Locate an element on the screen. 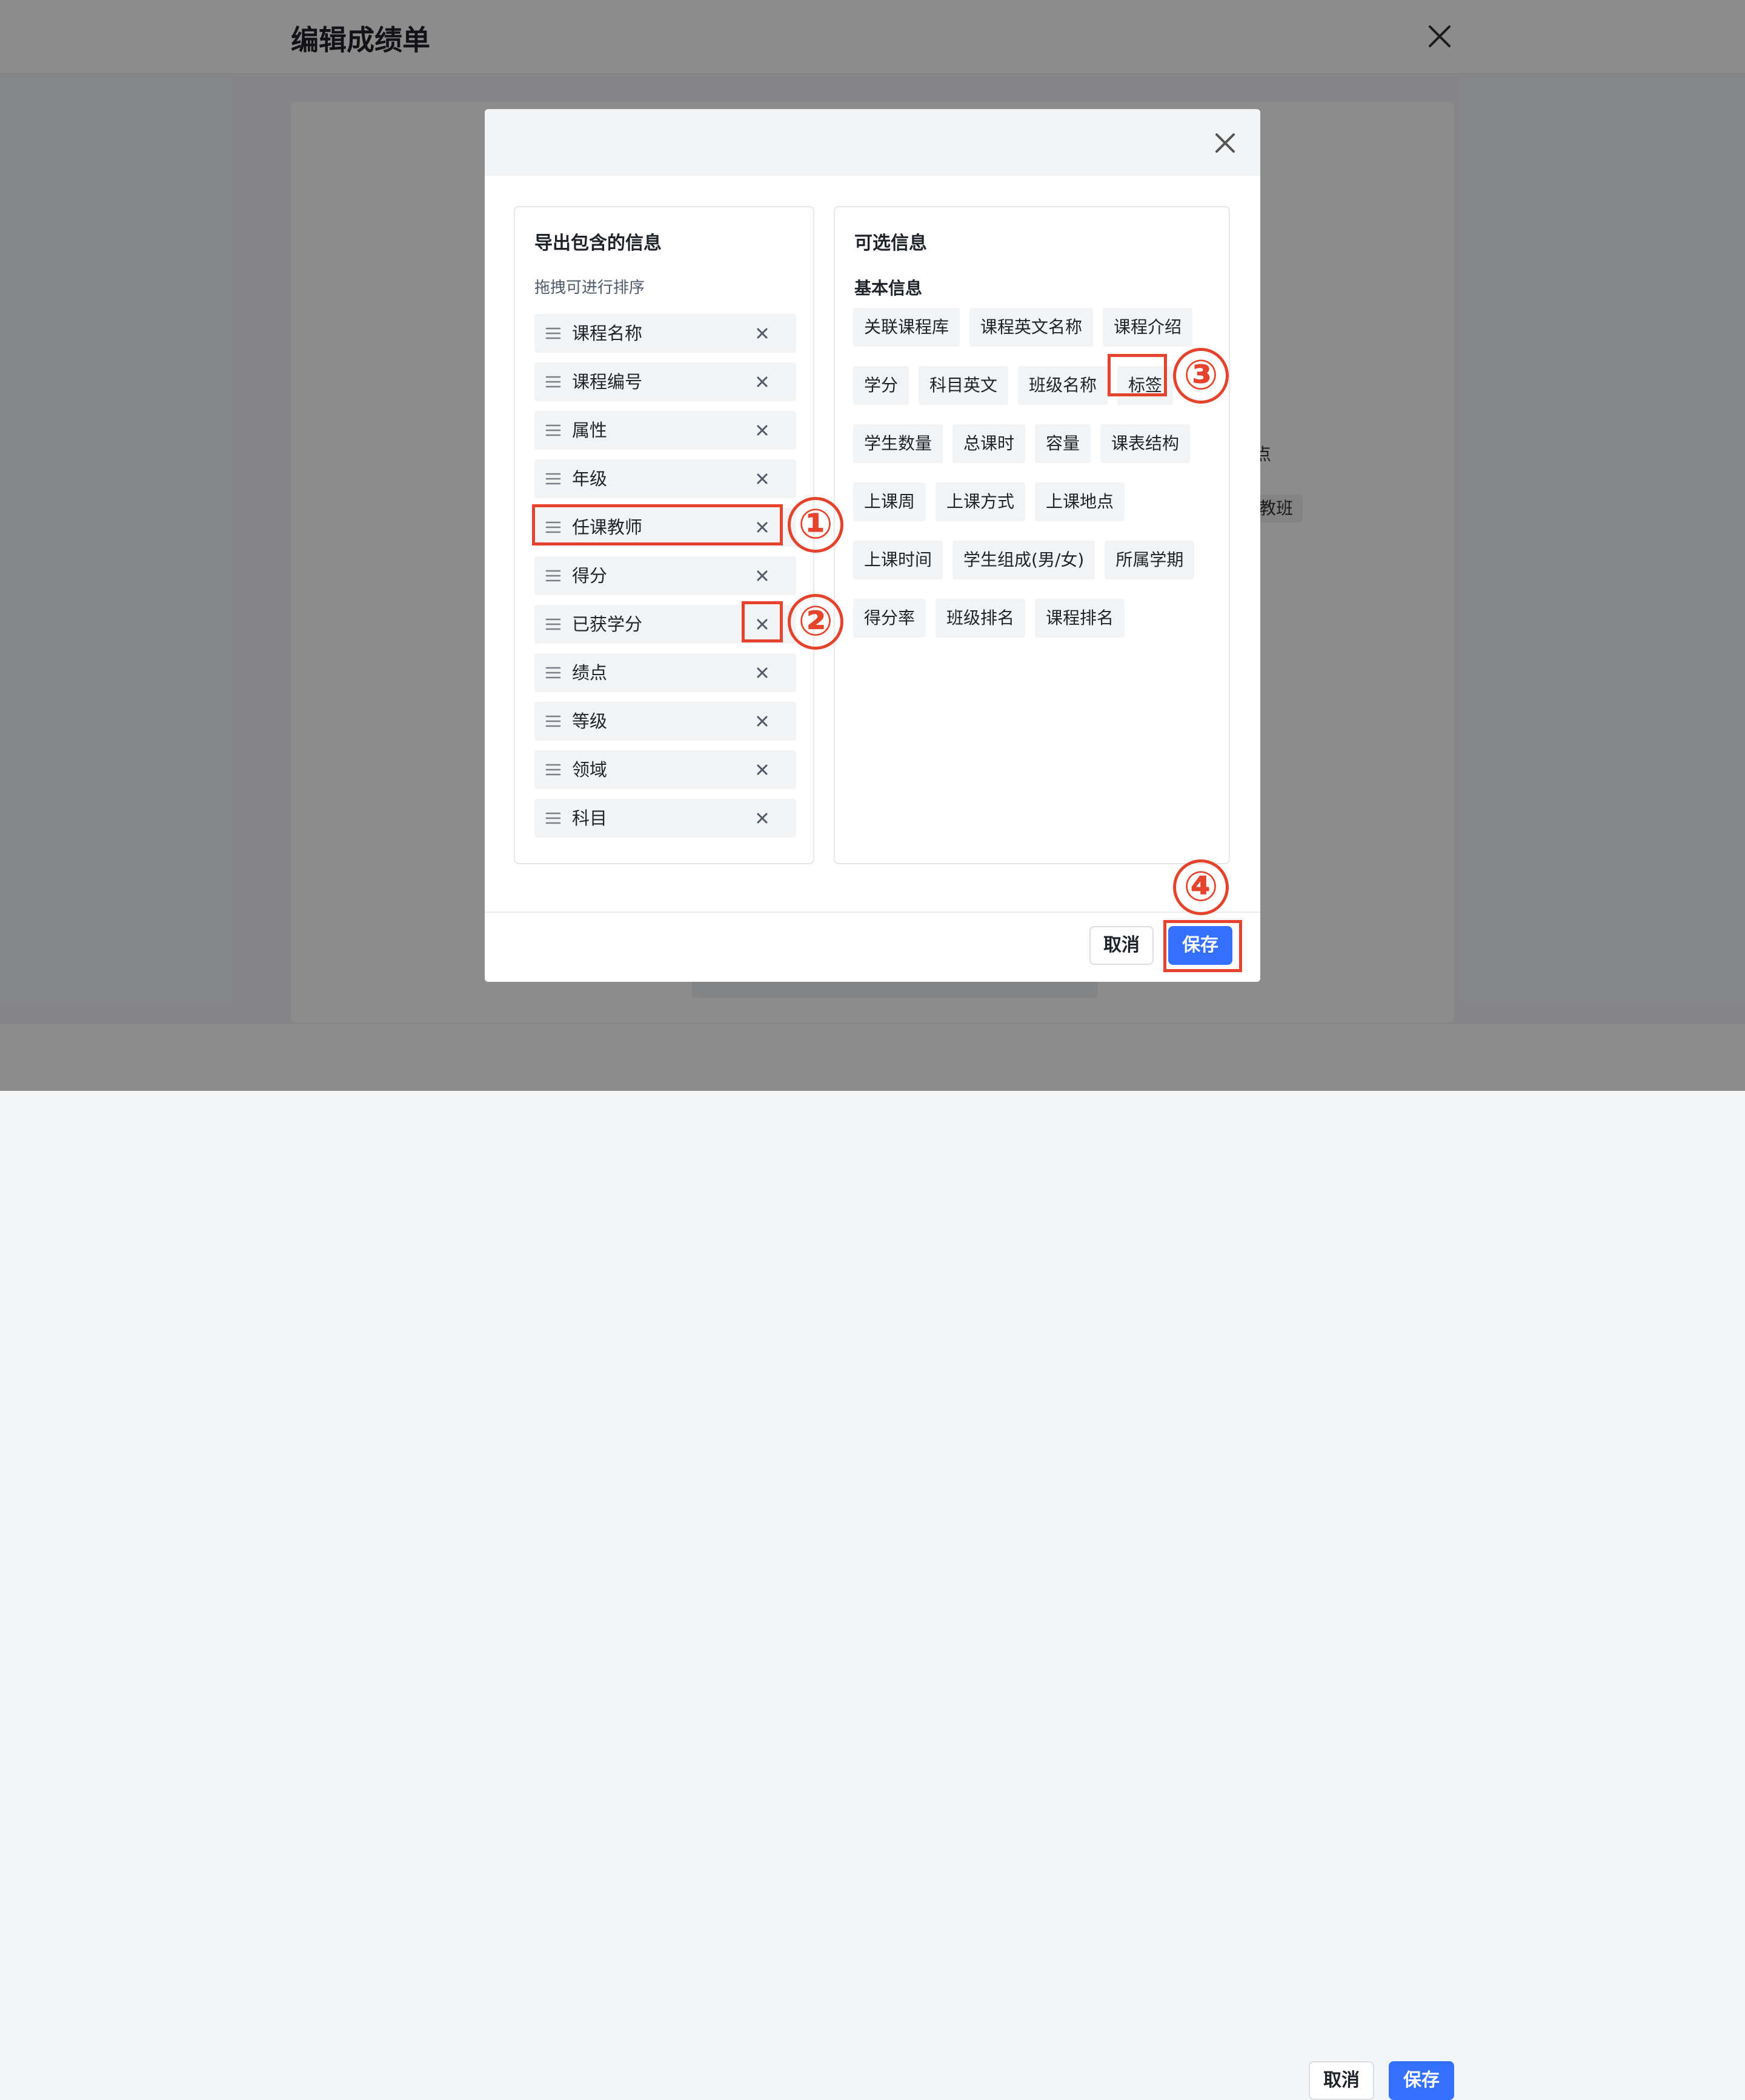 This screenshot has height=2100, width=1745. dialog-header is located at coordinates (872, 142).